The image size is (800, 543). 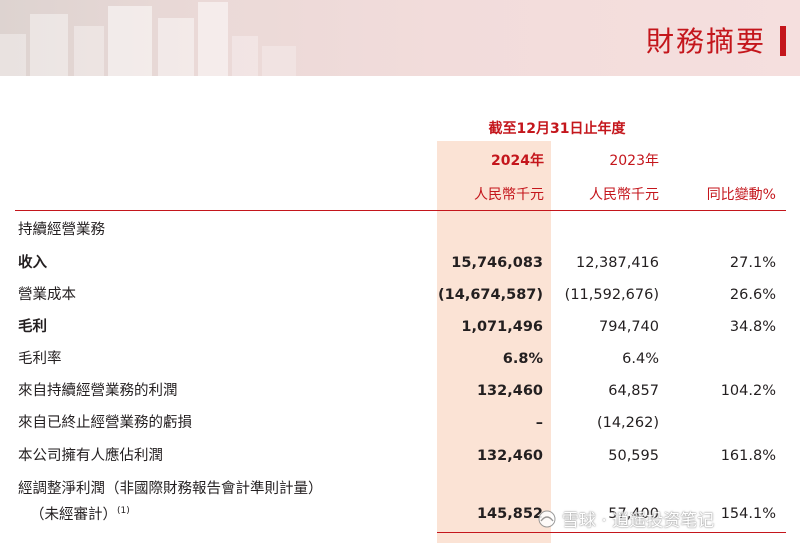 What do you see at coordinates (502, 327) in the screenshot?
I see `value-2024: 1,071,496` at bounding box center [502, 327].